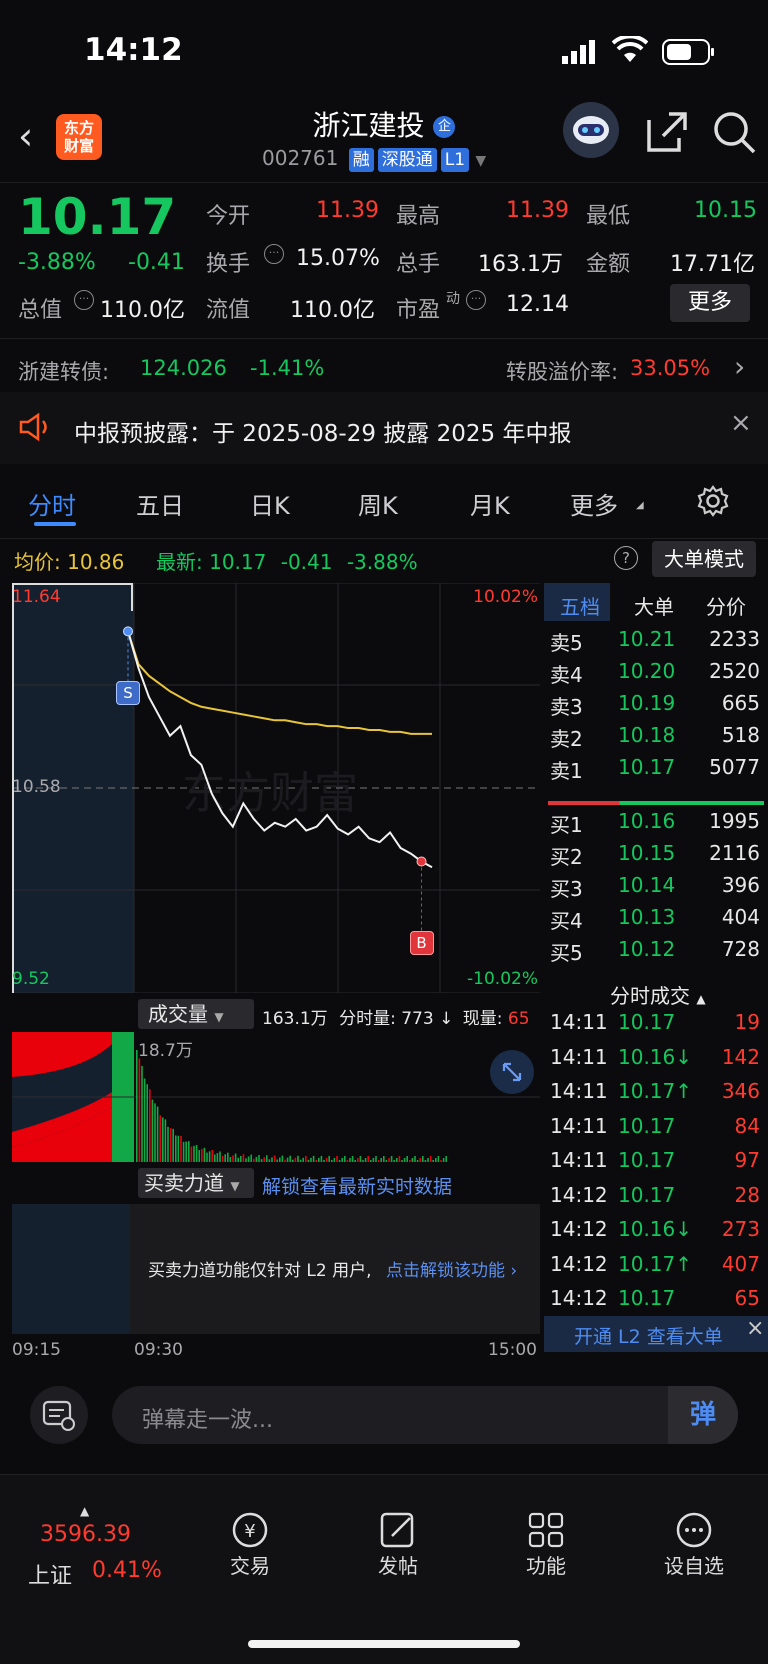  I want to click on chevron-right-icon: ›, so click(739, 366).